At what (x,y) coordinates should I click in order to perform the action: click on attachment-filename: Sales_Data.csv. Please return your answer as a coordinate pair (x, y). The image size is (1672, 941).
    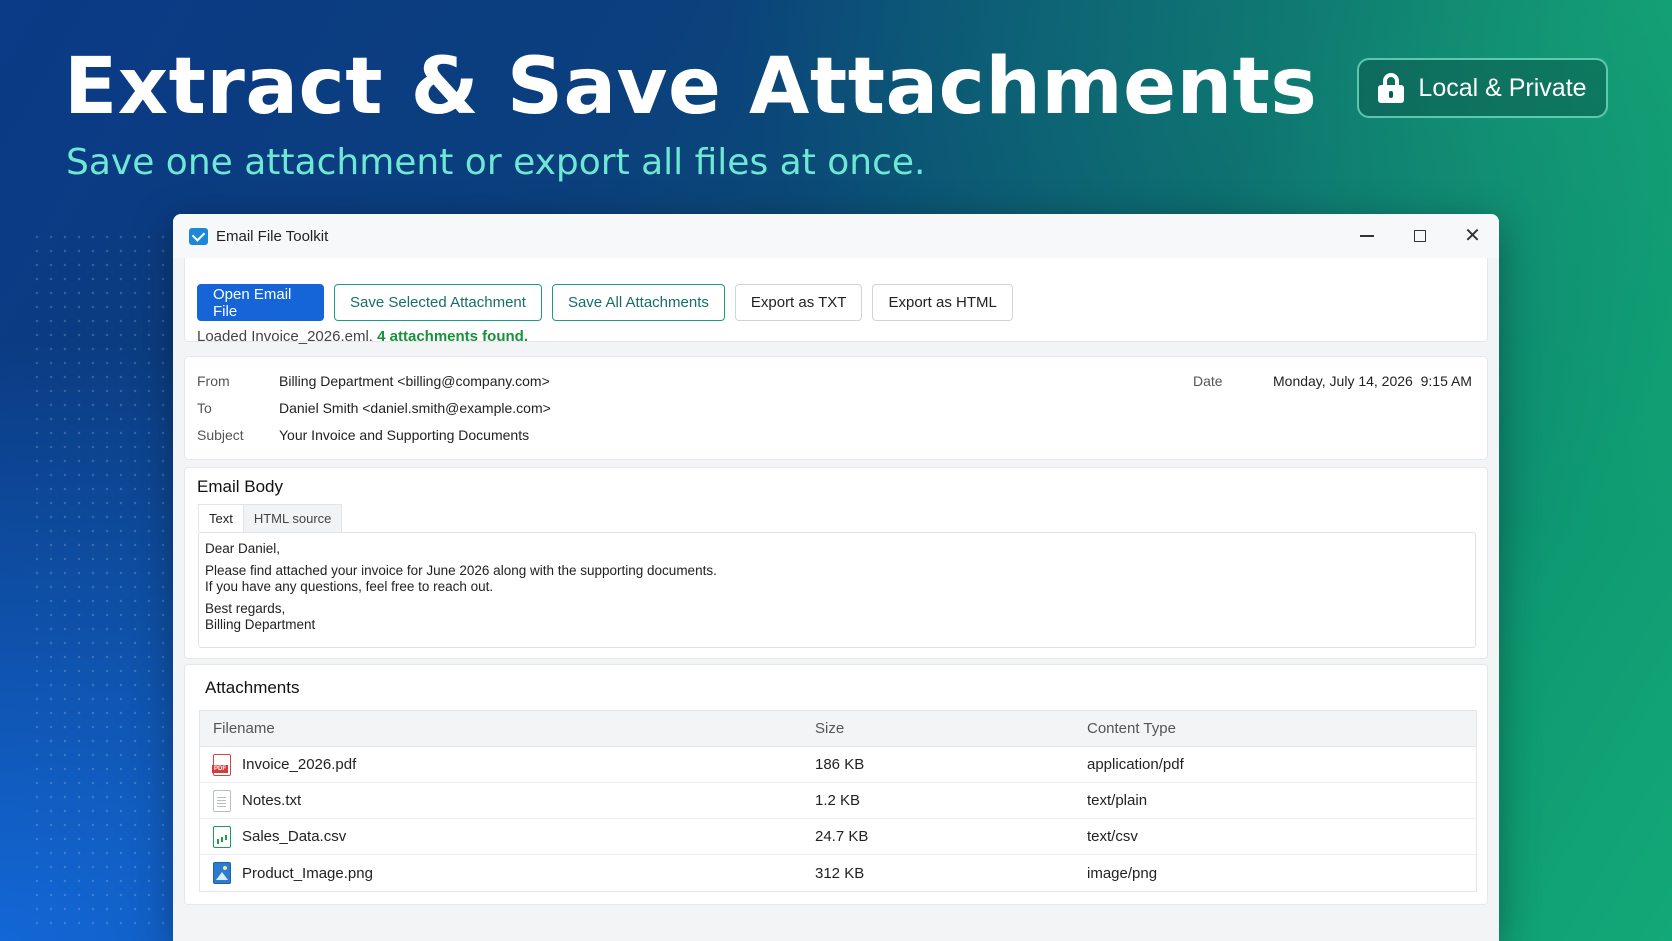
    Looking at the image, I should click on (294, 836).